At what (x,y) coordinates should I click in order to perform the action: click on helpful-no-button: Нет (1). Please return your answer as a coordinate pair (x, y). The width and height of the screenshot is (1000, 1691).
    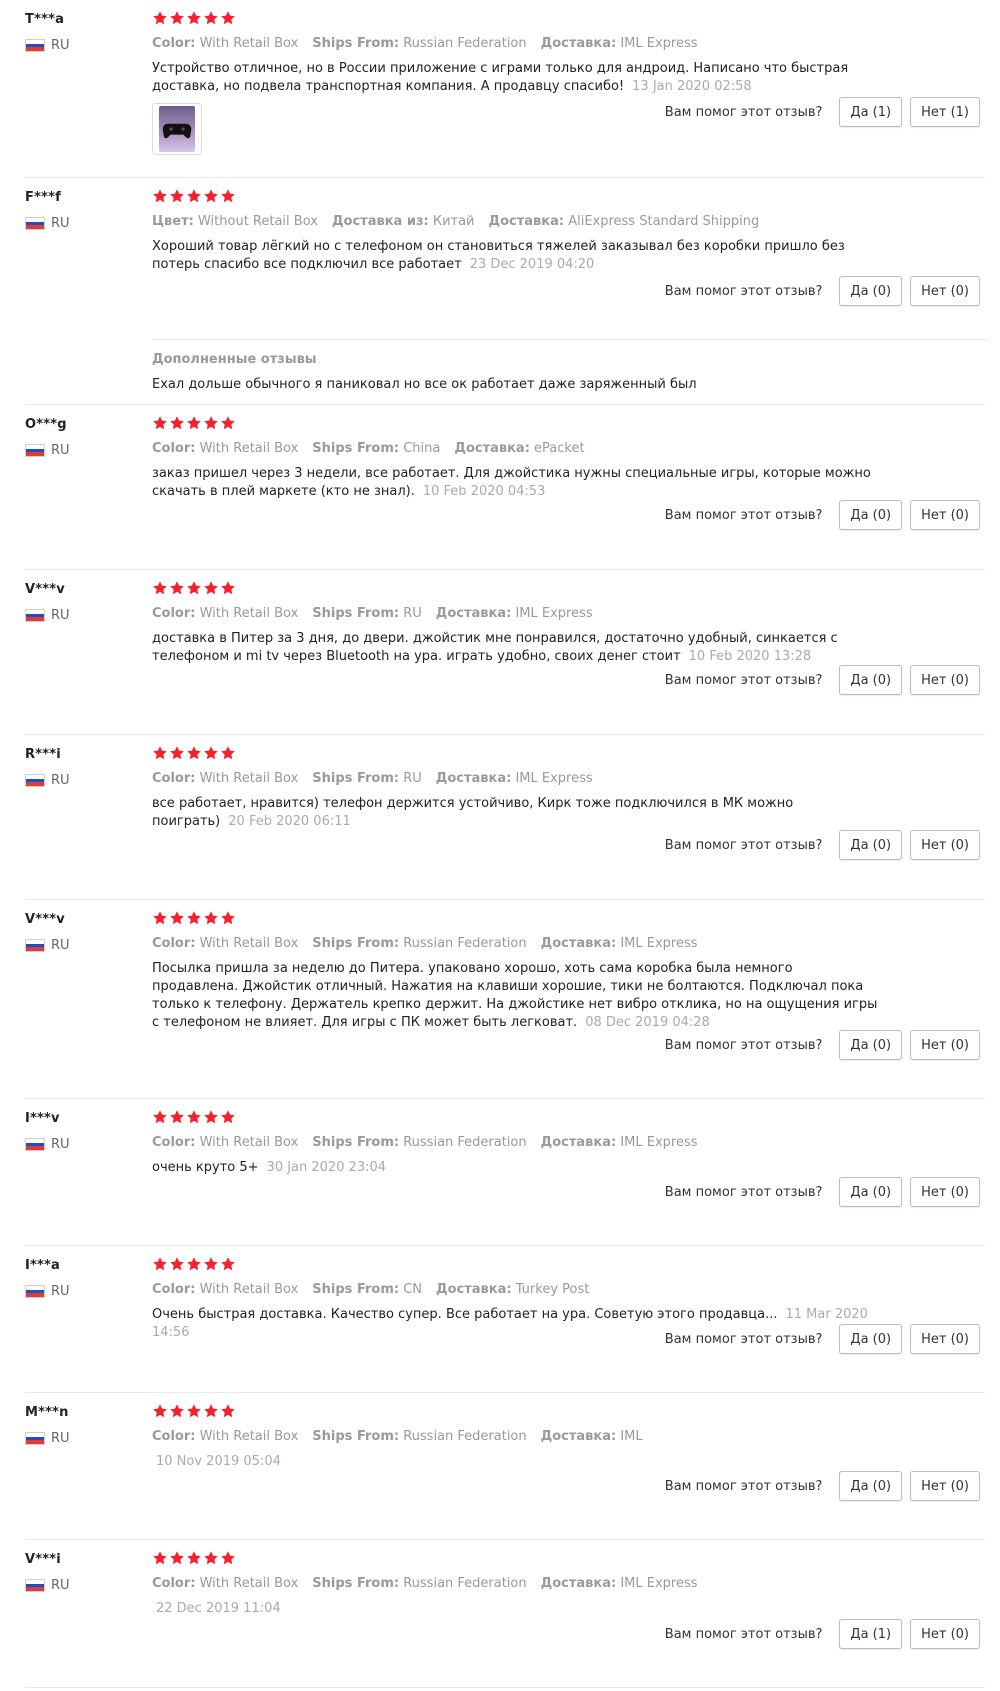
    Looking at the image, I should click on (945, 112).